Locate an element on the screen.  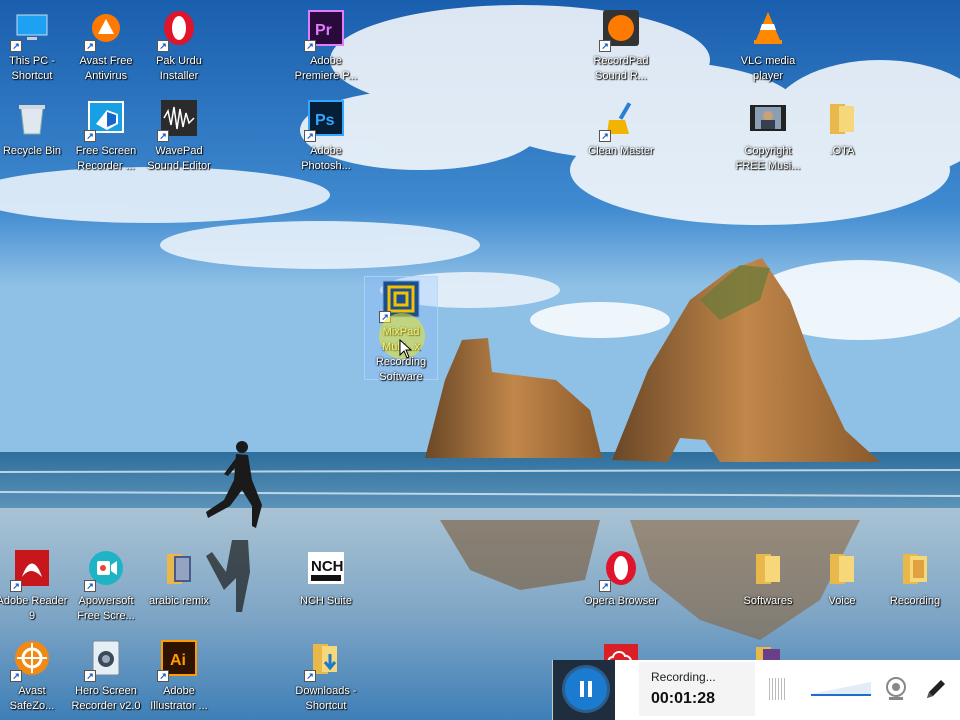
desktop-icon-wavepad: ↗ WavePad Sound Editor is located at coordinates (179, 136).